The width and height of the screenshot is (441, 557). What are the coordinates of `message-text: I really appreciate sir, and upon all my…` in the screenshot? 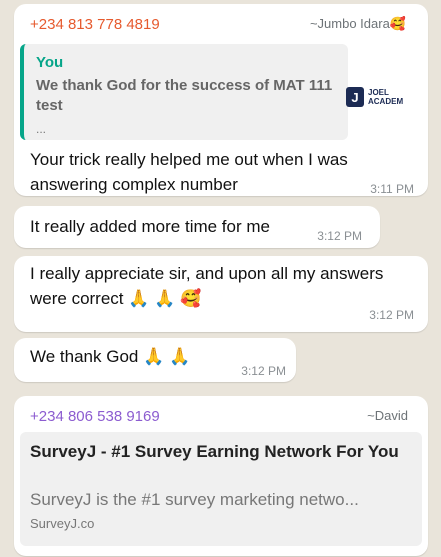 It's located at (210, 286).